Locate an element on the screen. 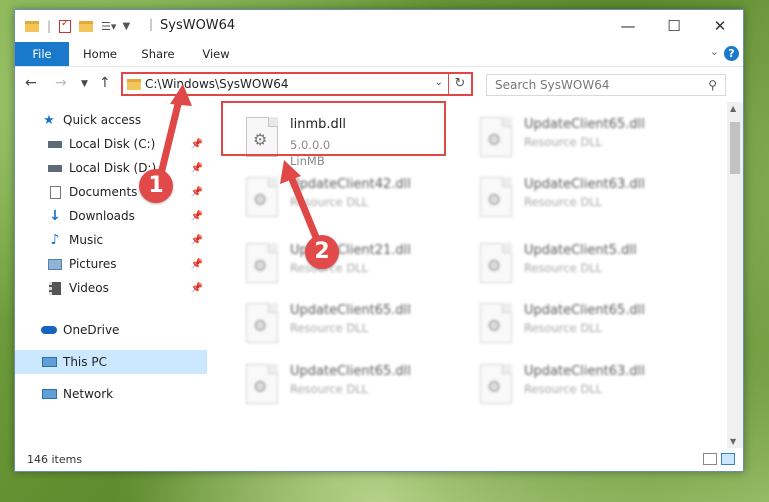  expand-ribbon-icon: ⌄ is located at coordinates (714, 51).